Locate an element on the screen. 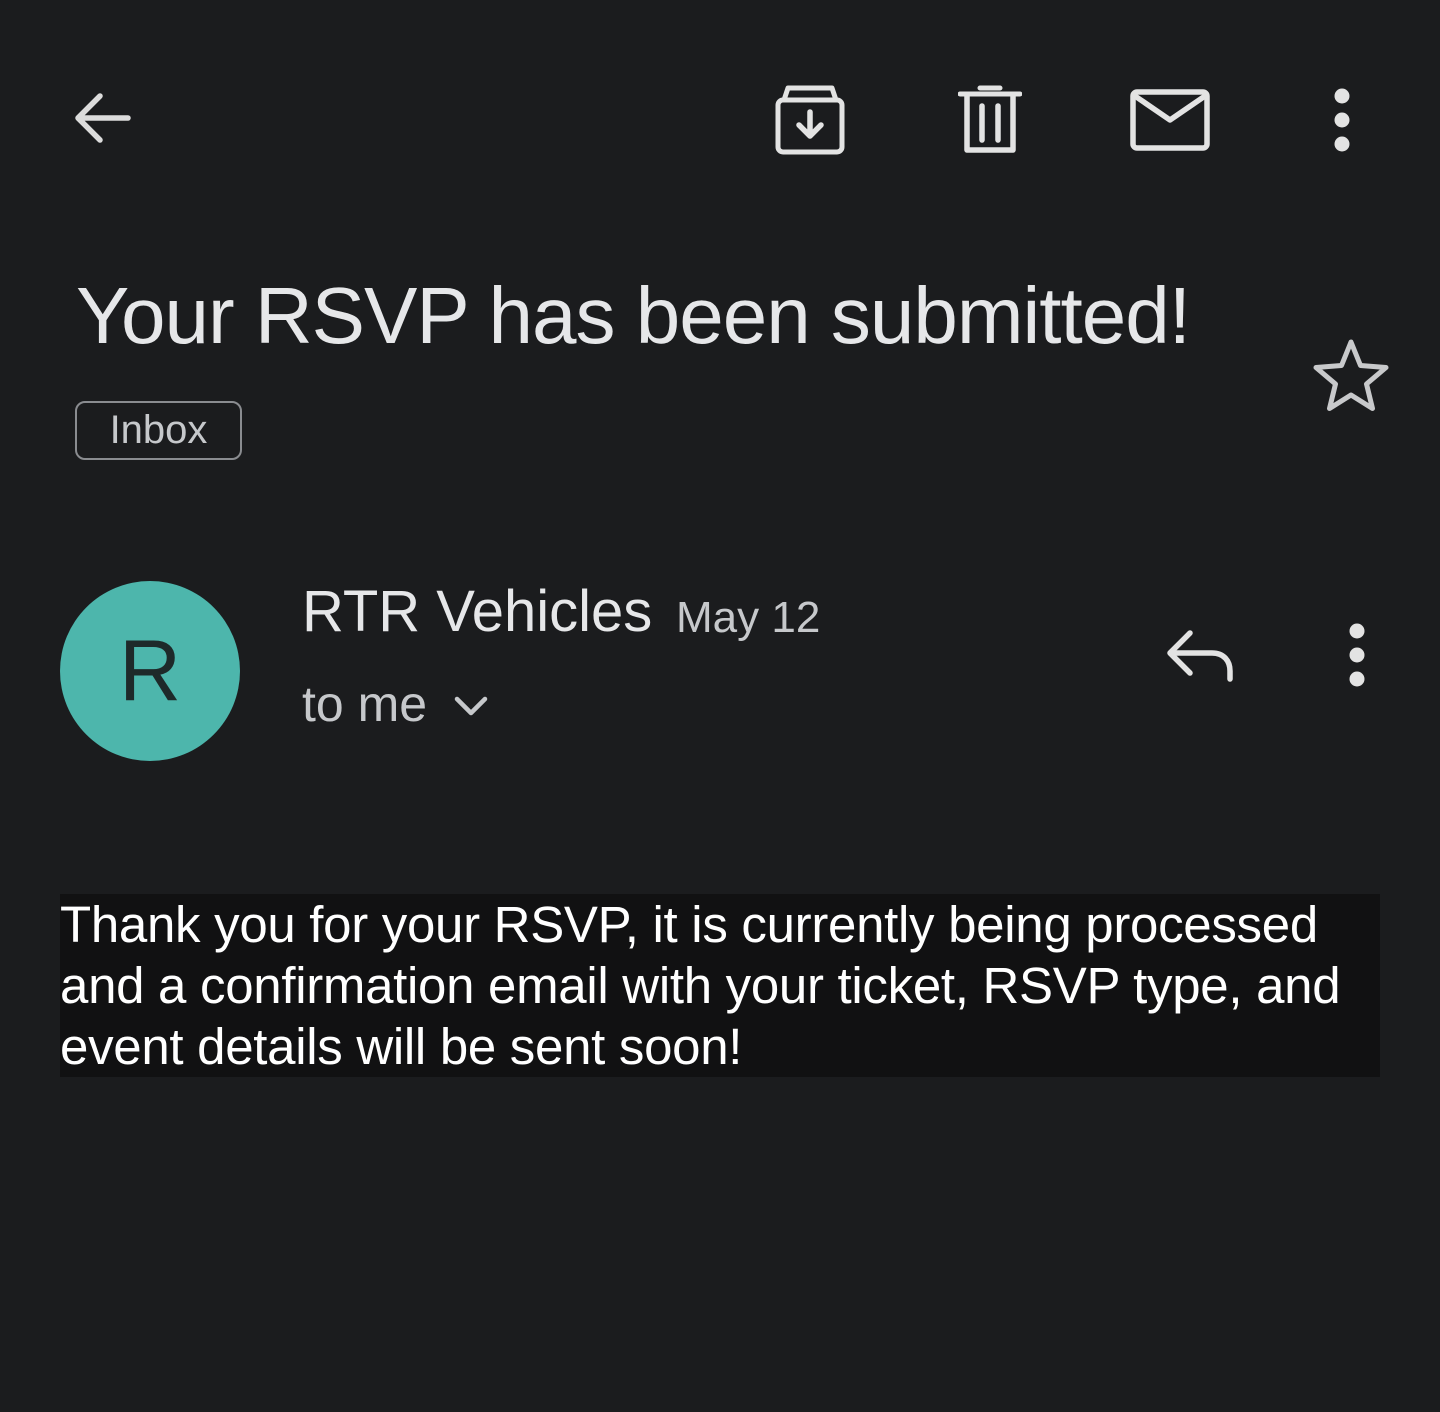 This screenshot has height=1412, width=1440. archive-button is located at coordinates (810, 120).